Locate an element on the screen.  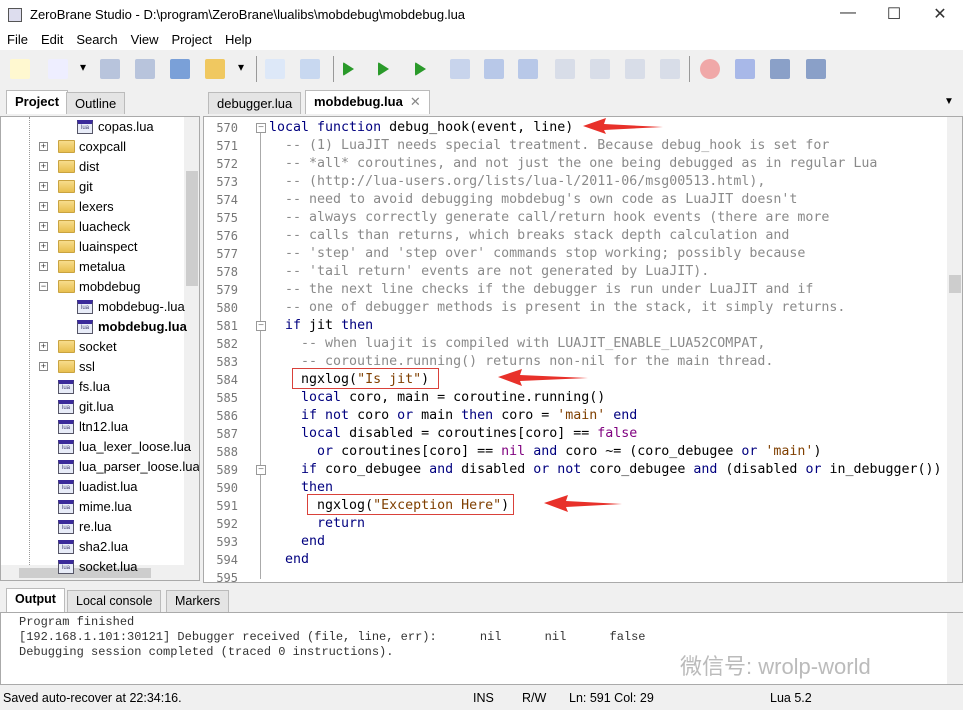
tab-outline: Outline is located at coordinates (96, 103).